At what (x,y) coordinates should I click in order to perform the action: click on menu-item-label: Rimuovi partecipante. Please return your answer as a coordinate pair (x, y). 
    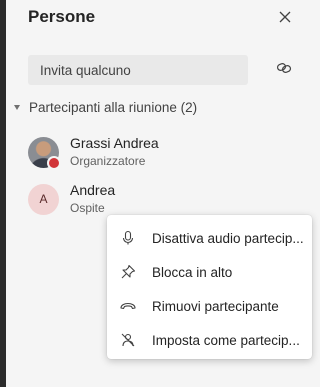
    Looking at the image, I should click on (215, 306).